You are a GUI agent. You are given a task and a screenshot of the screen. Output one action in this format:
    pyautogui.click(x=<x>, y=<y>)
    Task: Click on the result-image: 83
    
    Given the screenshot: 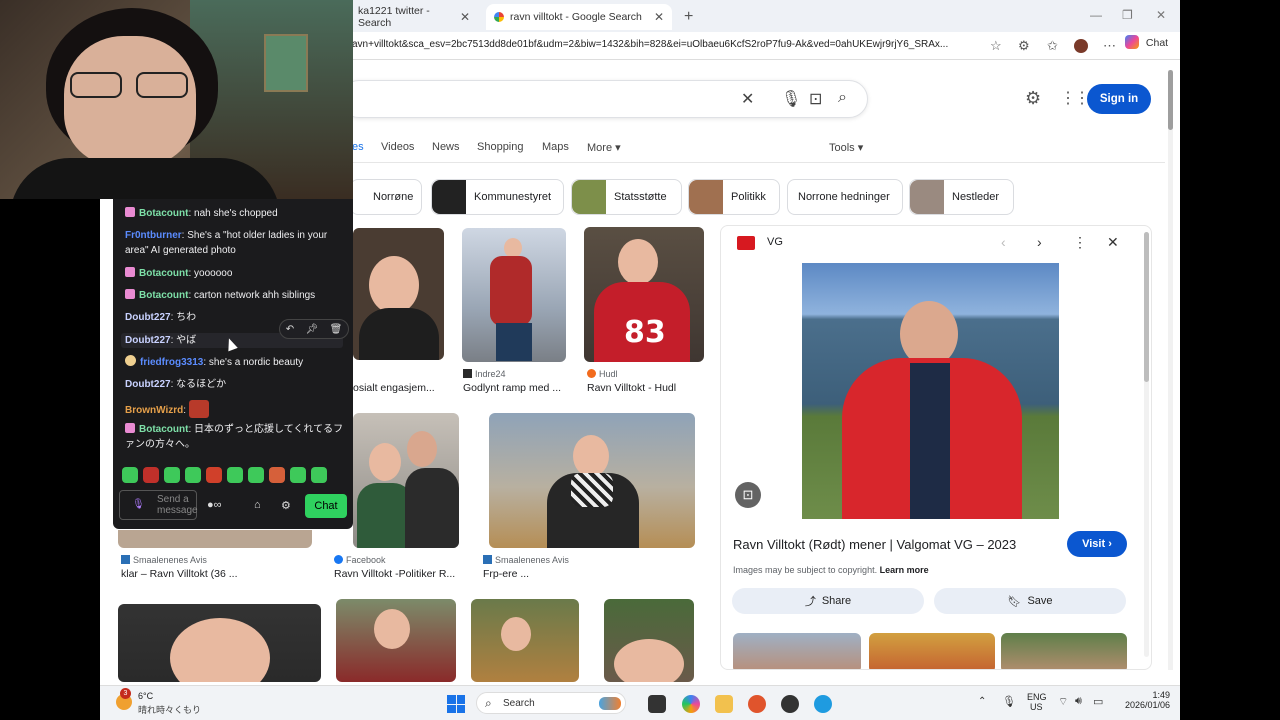 What is the action you would take?
    pyautogui.click(x=644, y=294)
    